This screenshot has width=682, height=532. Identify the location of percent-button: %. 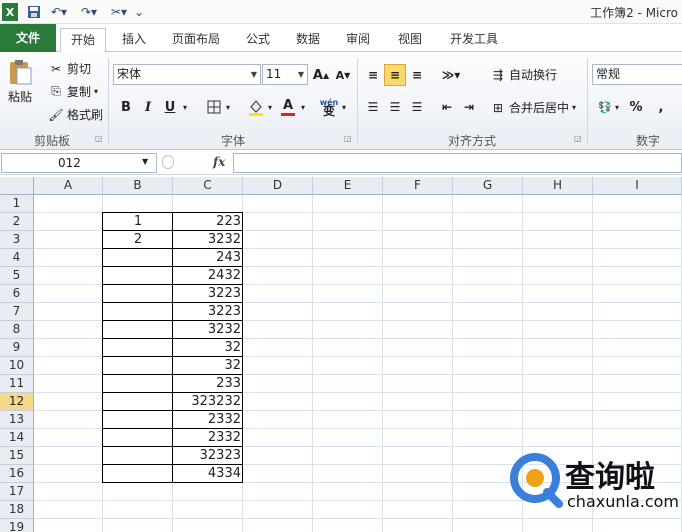
(636, 107).